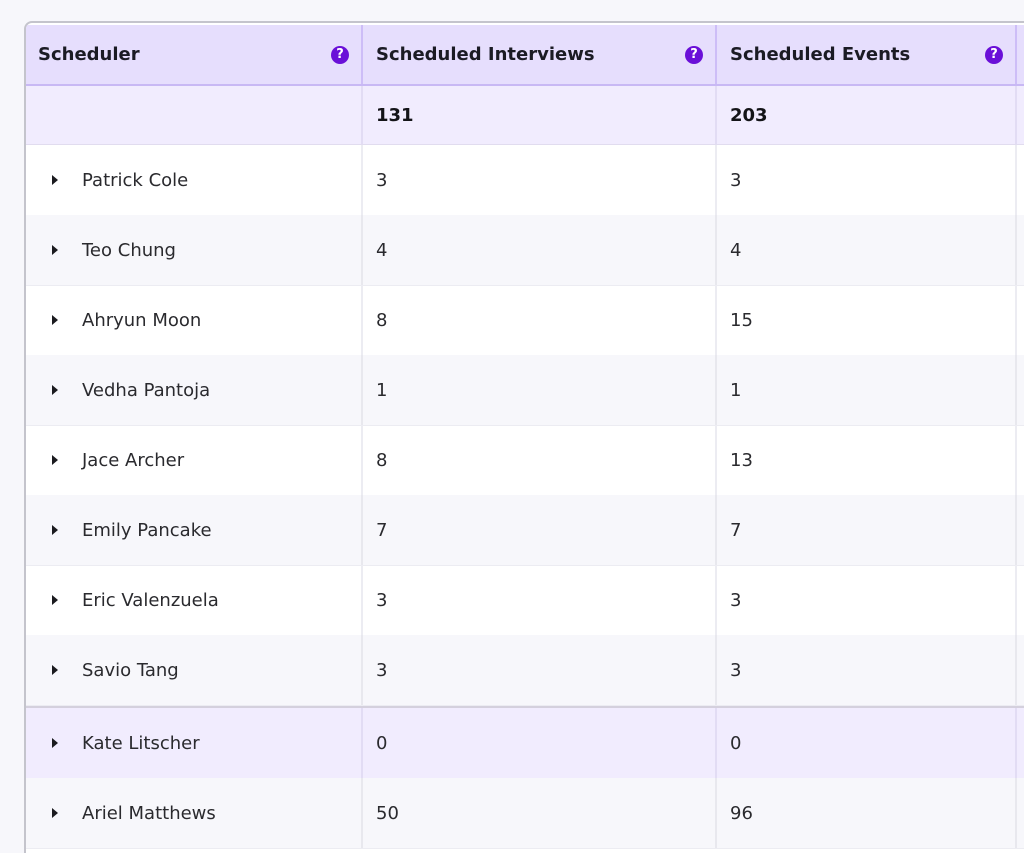 This screenshot has width=1024, height=853. What do you see at coordinates (867, 743) in the screenshot?
I see `events-cell: 0` at bounding box center [867, 743].